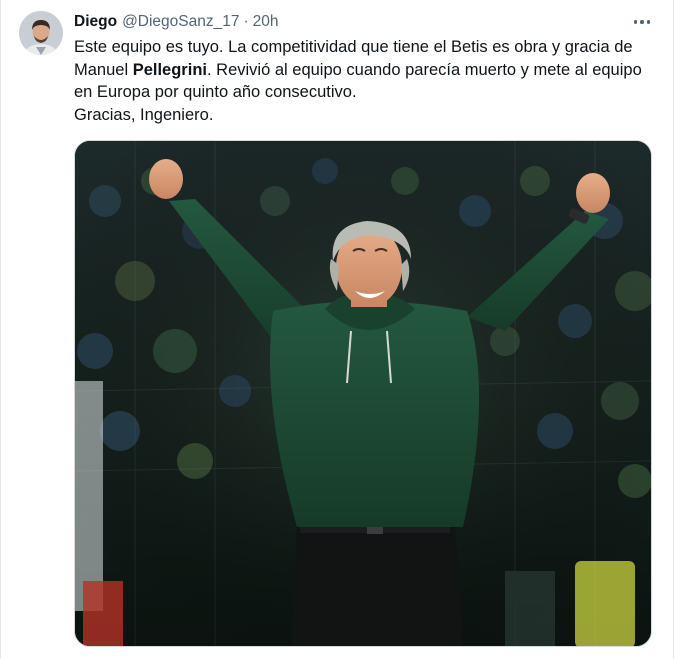 Image resolution: width=674 pixels, height=659 pixels. I want to click on tweet-header: Diego @DiegoSanz_17 · 20h, so click(176, 22).